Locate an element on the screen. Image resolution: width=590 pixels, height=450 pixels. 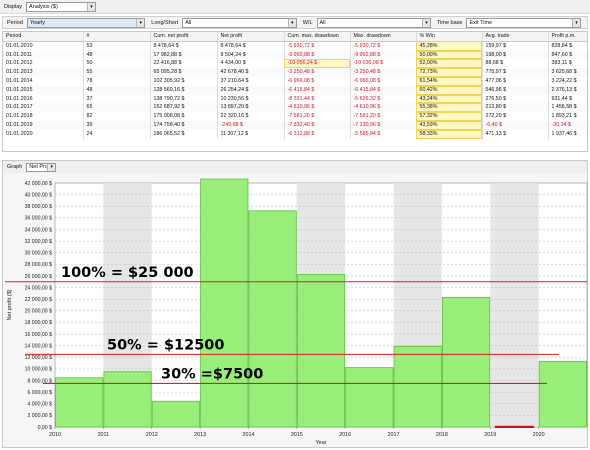
period-dropdown: Yearly ▾ is located at coordinates (86, 22).